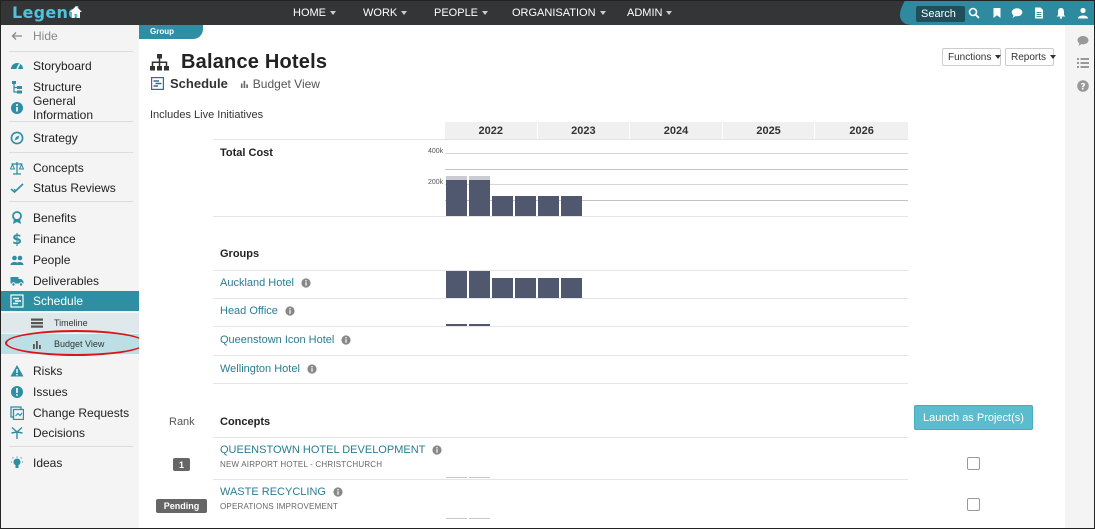 This screenshot has height=529, width=1095. Describe the element at coordinates (1083, 86) in the screenshot. I see `help-icon: ?` at that location.